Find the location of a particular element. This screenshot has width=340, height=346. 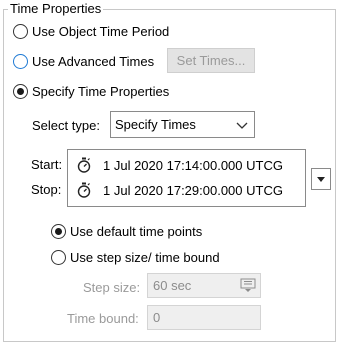

start-time-entry: 1 Jul 2020 17:14:00.000 UTCG is located at coordinates (180, 165).